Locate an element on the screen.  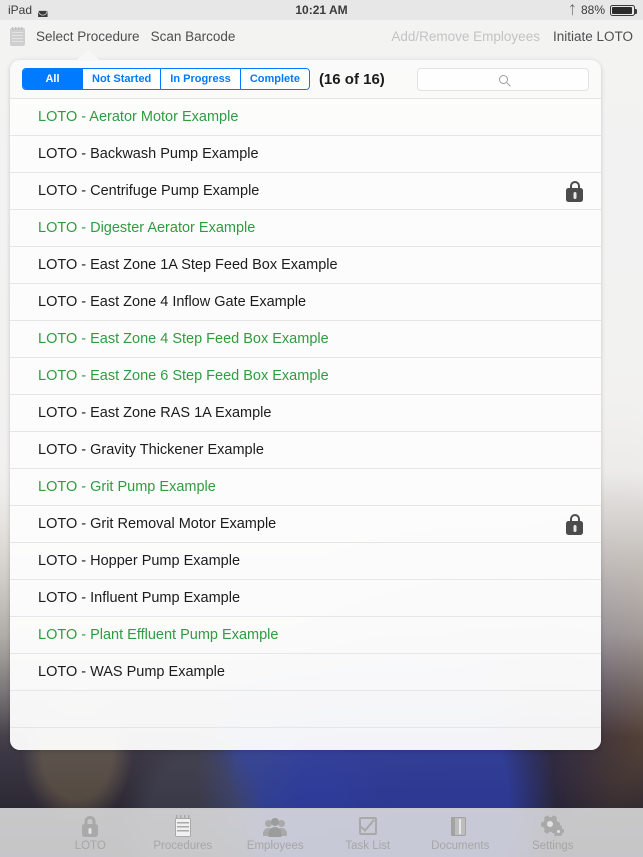
procedure-row: LOTO - WAS Pump Example is located at coordinates (305, 672).